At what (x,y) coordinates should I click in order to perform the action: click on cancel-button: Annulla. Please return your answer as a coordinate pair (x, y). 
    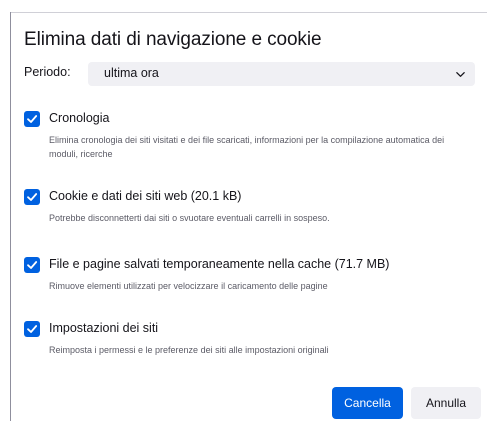
    Looking at the image, I should click on (446, 403).